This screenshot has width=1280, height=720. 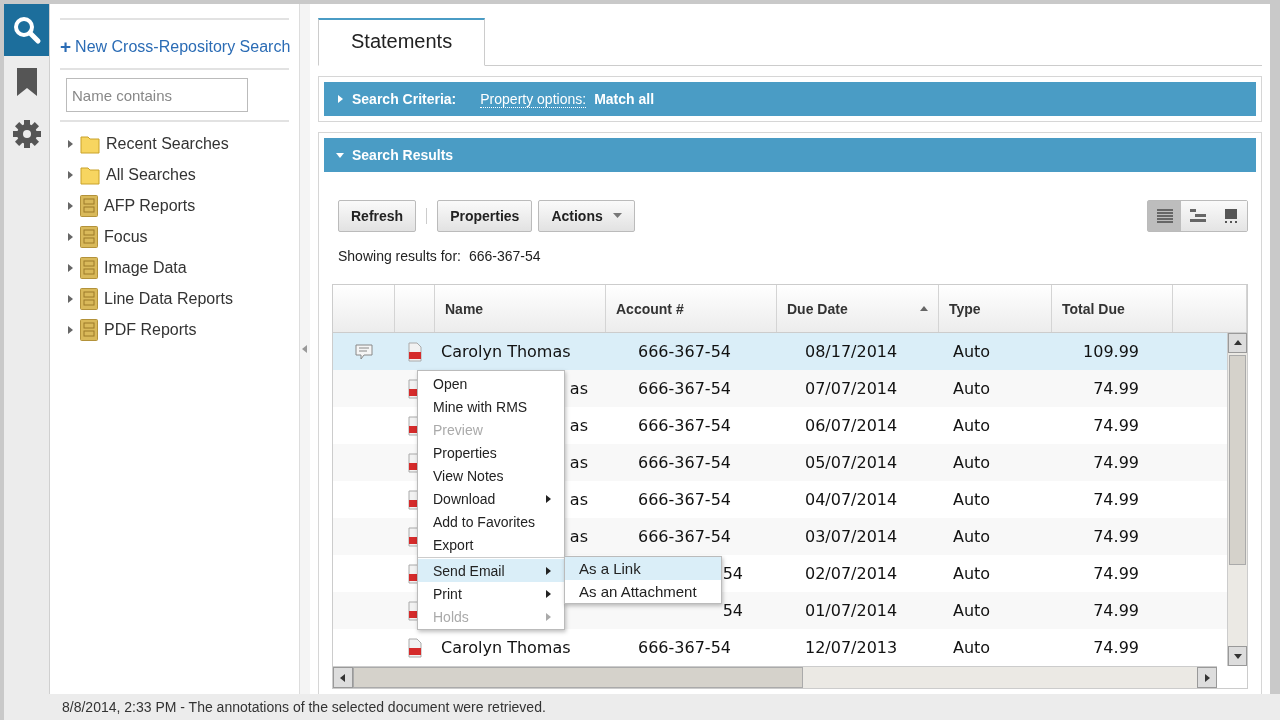 What do you see at coordinates (415, 351) in the screenshot?
I see `pdf-file-icon` at bounding box center [415, 351].